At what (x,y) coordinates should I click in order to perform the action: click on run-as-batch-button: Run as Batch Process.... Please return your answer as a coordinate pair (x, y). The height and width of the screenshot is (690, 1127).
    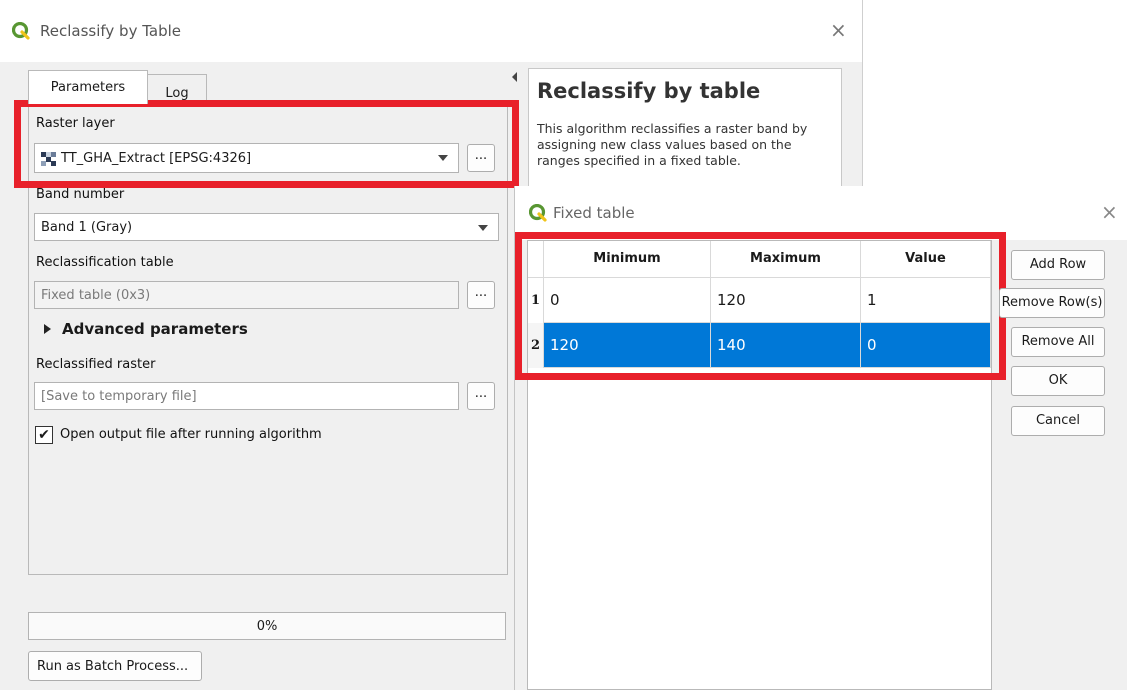
    Looking at the image, I should click on (115, 666).